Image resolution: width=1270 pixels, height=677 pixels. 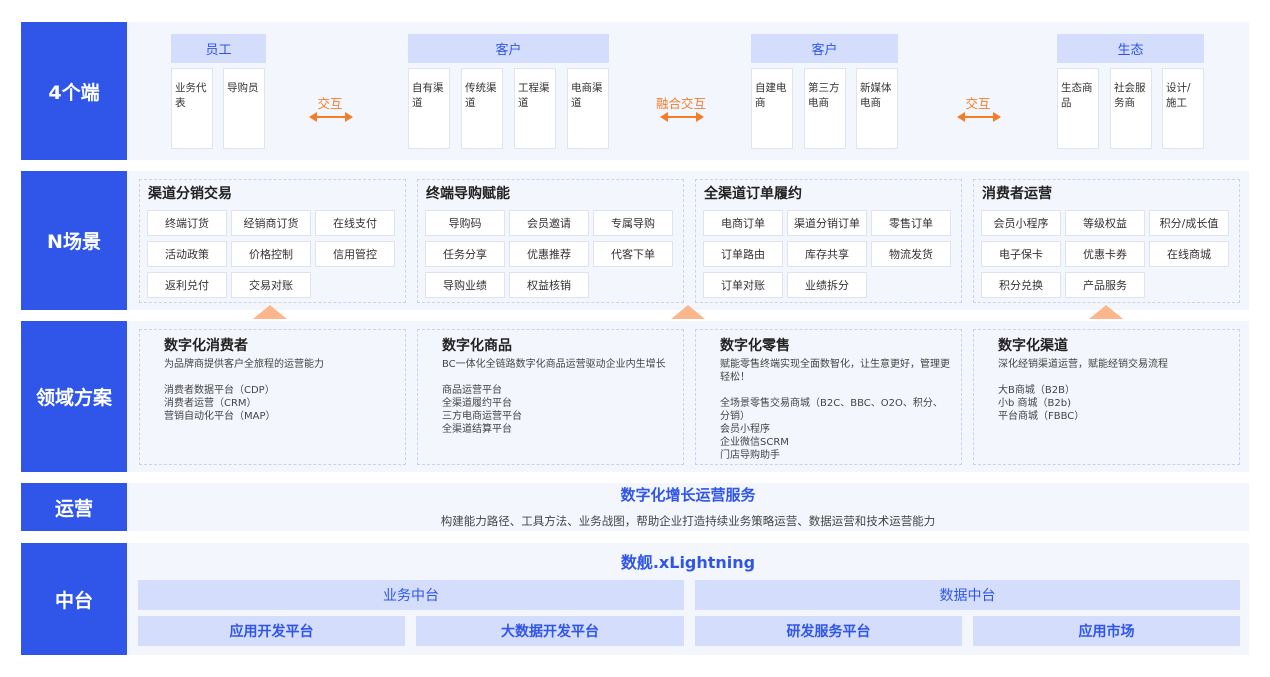 What do you see at coordinates (750, 455) in the screenshot?
I see `domain-item: 门店导购助手` at bounding box center [750, 455].